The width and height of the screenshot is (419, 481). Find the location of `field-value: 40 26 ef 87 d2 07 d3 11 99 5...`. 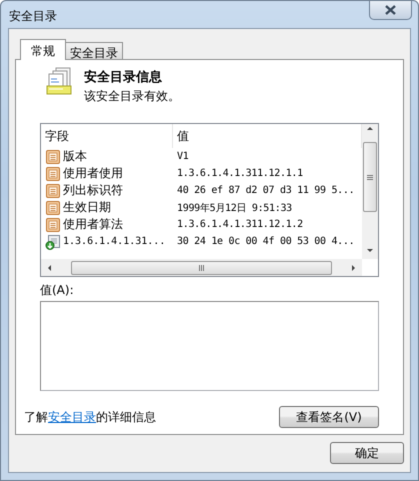

field-value: 40 26 ef 87 d2 07 d3 11 99 5... is located at coordinates (266, 190).